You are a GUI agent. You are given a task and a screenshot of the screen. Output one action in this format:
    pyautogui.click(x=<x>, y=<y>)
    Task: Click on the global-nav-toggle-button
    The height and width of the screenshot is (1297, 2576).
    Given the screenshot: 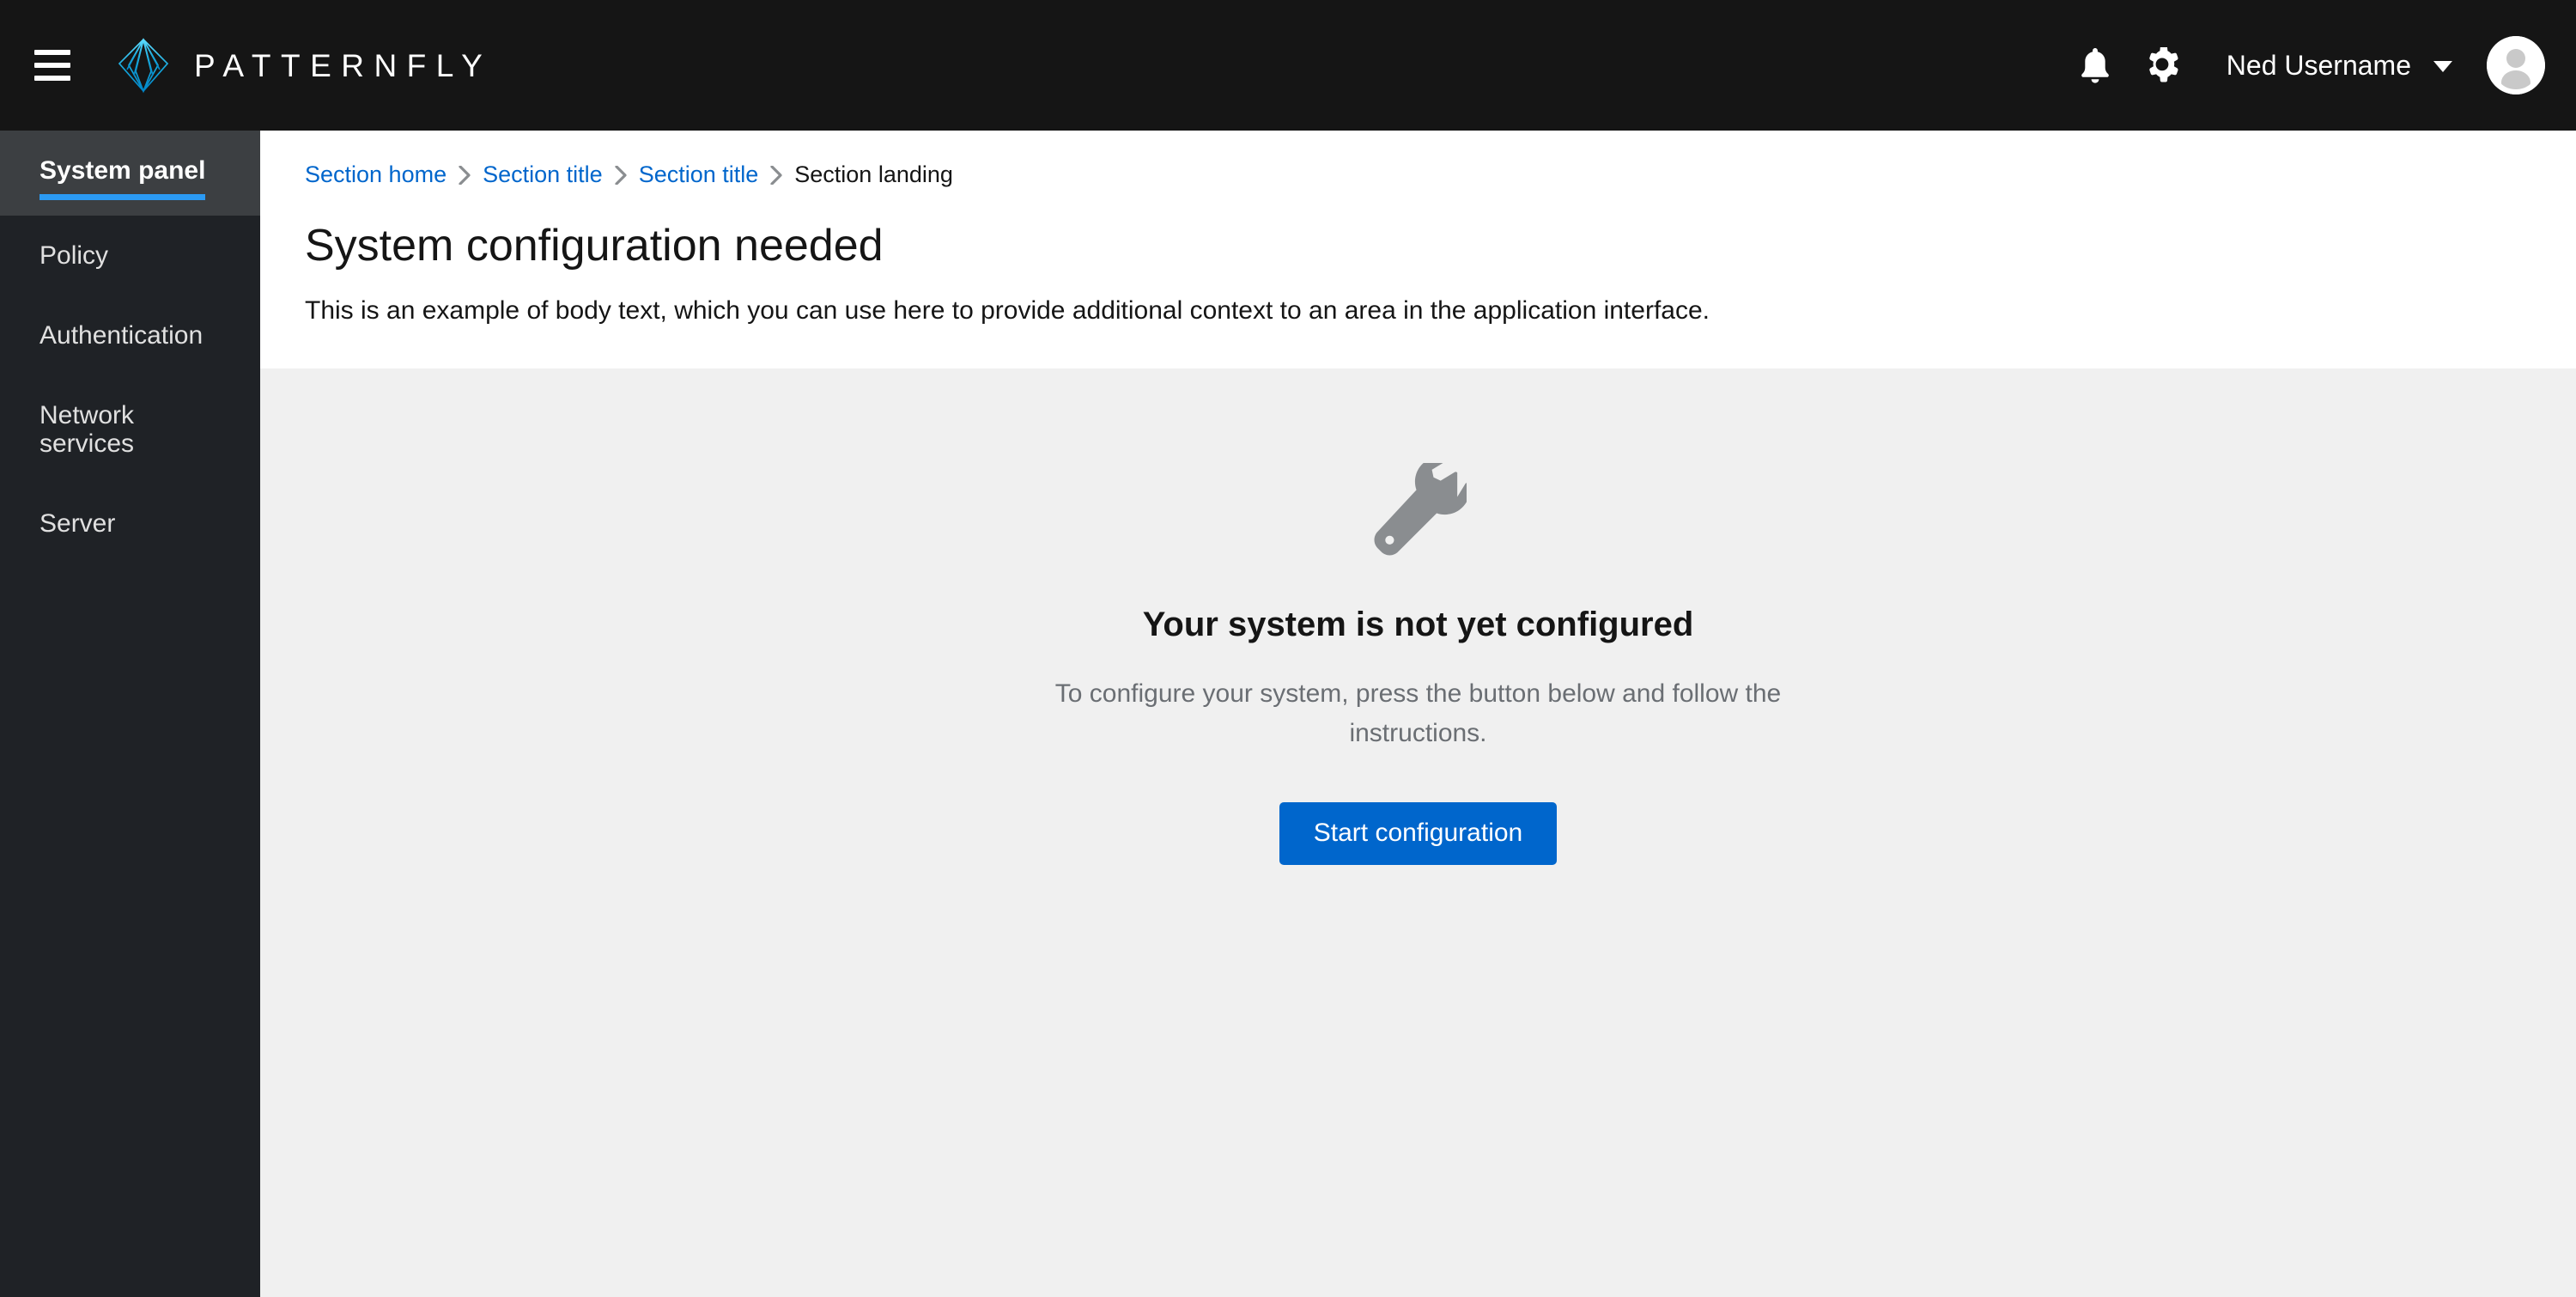 What is the action you would take?
    pyautogui.click(x=52, y=65)
    